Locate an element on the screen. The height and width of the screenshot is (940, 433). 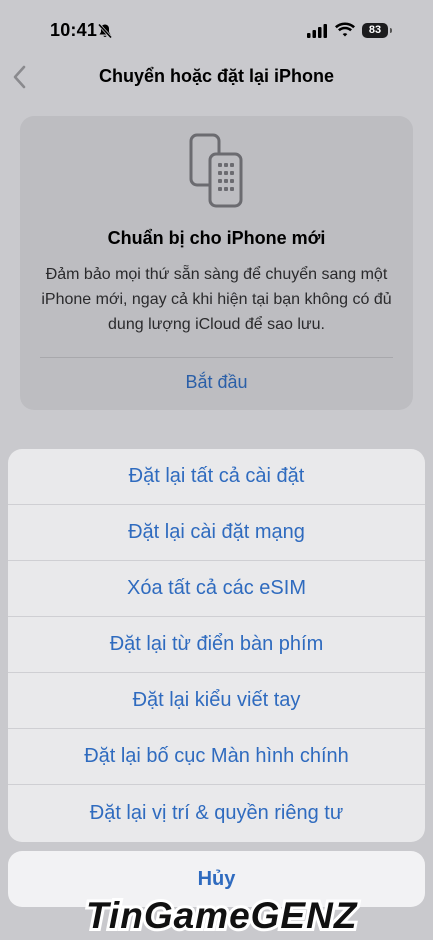
cellular-signal-icon is located at coordinates (317, 31).